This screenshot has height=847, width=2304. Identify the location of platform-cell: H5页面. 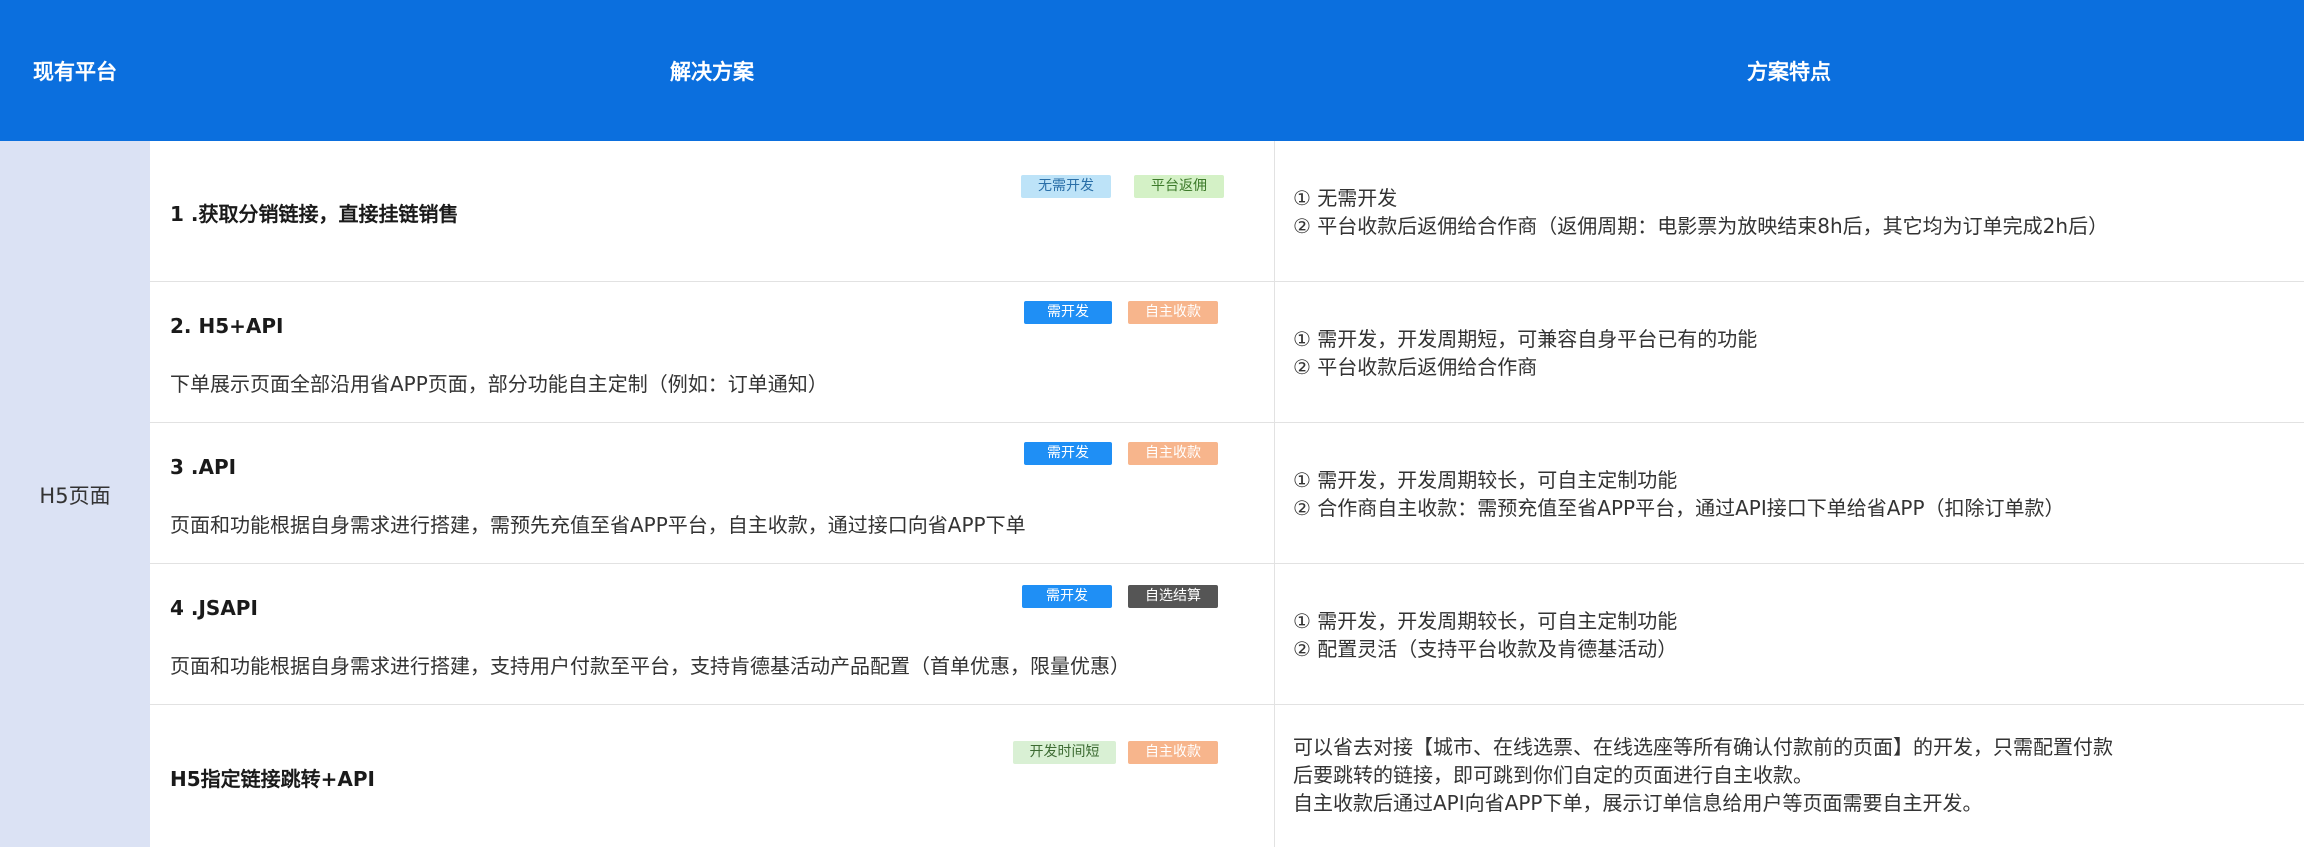
(75, 494).